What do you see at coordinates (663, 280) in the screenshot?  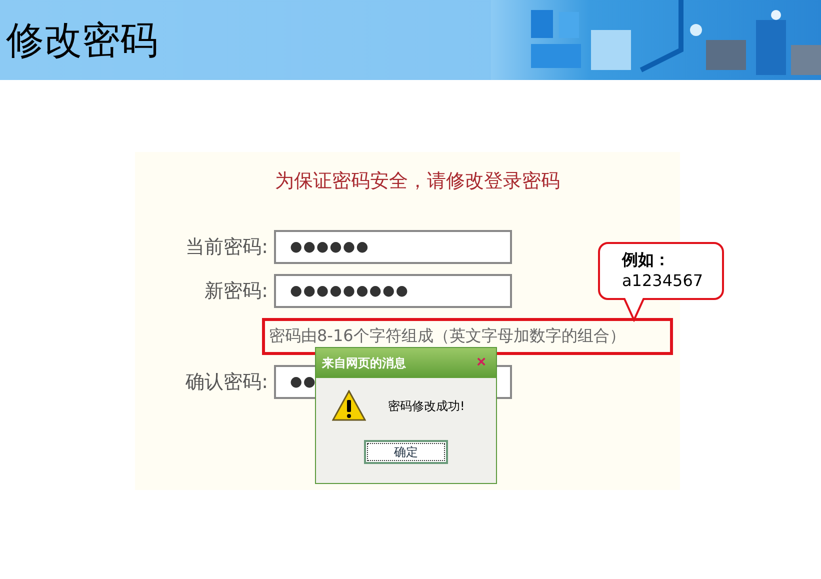 I see `callout-text: a1234567` at bounding box center [663, 280].